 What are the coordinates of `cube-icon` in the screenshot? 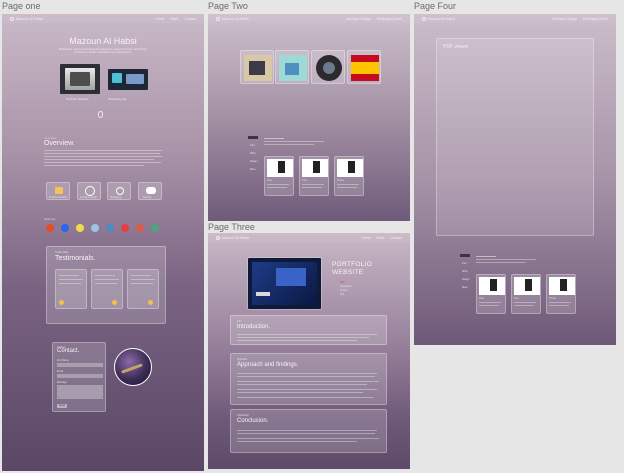 It's located at (90, 191).